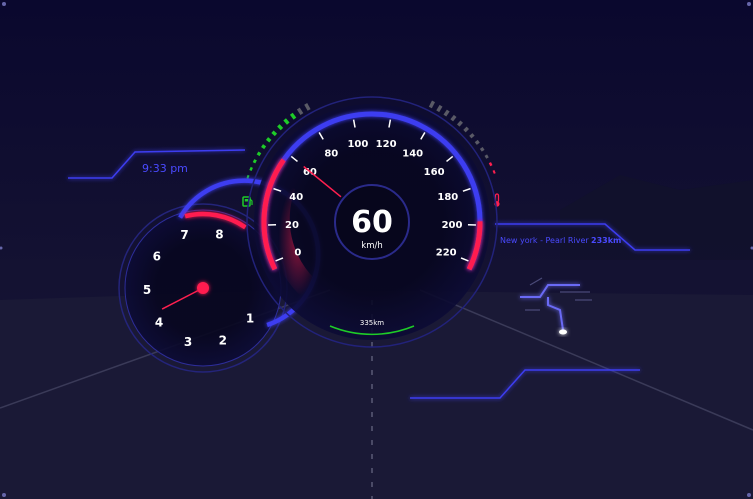 This screenshot has width=753, height=499. Describe the element at coordinates (223, 340) in the screenshot. I see `rpm-tick-label: 2` at that location.